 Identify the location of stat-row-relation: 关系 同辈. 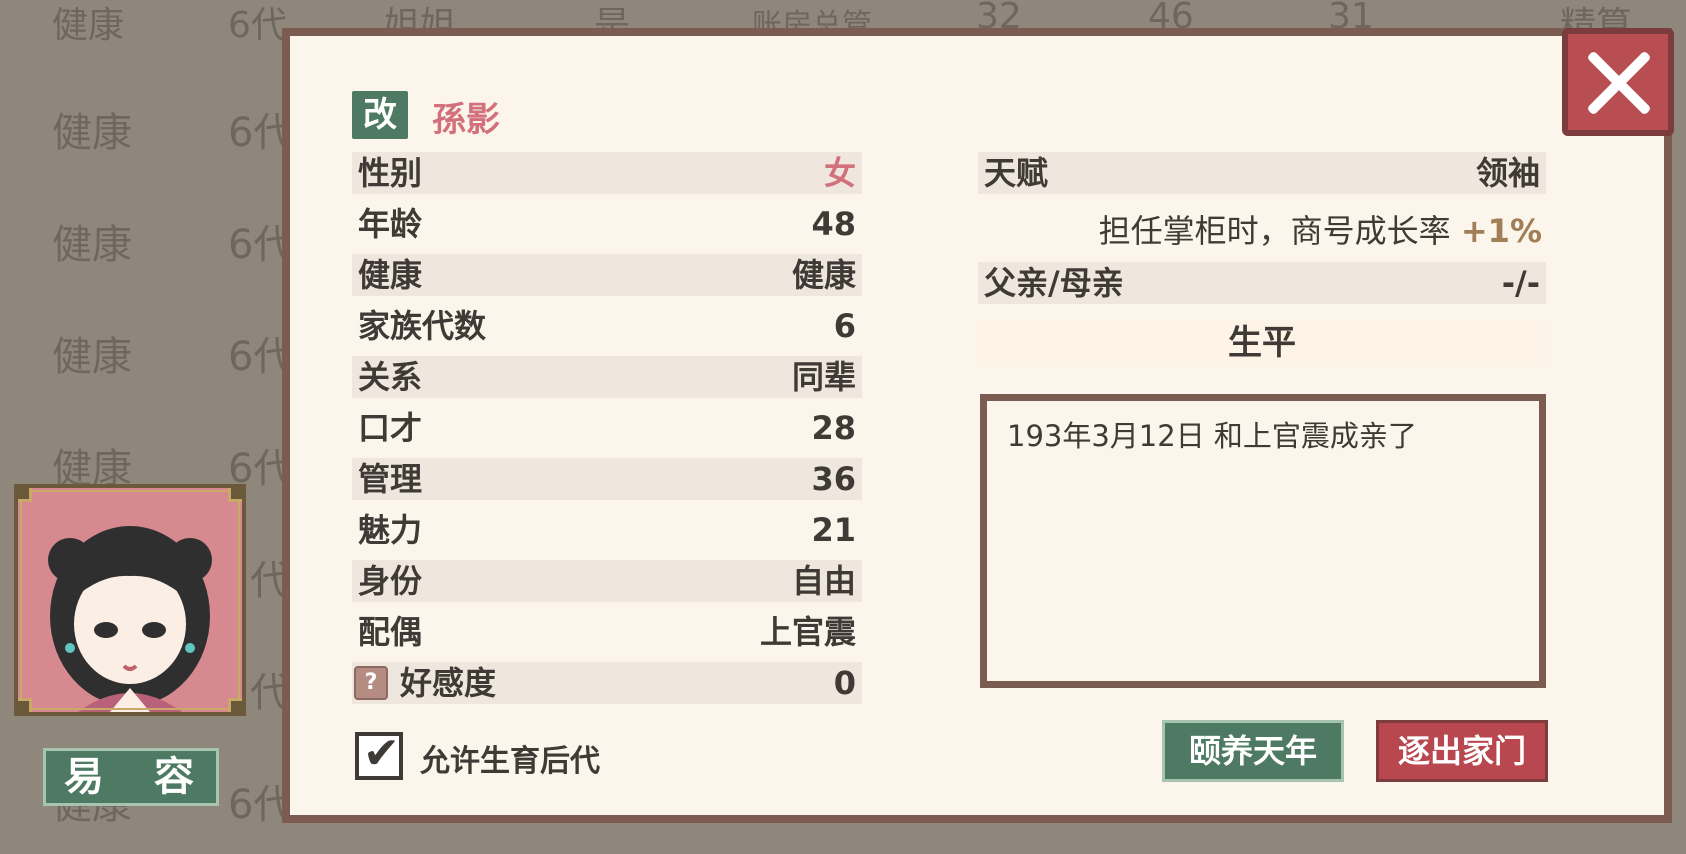
(607, 377).